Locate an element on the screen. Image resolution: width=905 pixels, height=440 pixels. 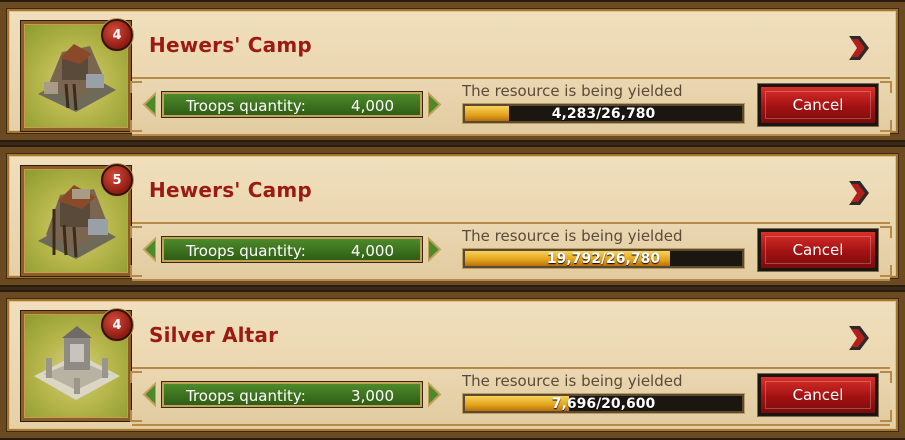
progress-text: 4,283/26,780 is located at coordinates (603, 114).